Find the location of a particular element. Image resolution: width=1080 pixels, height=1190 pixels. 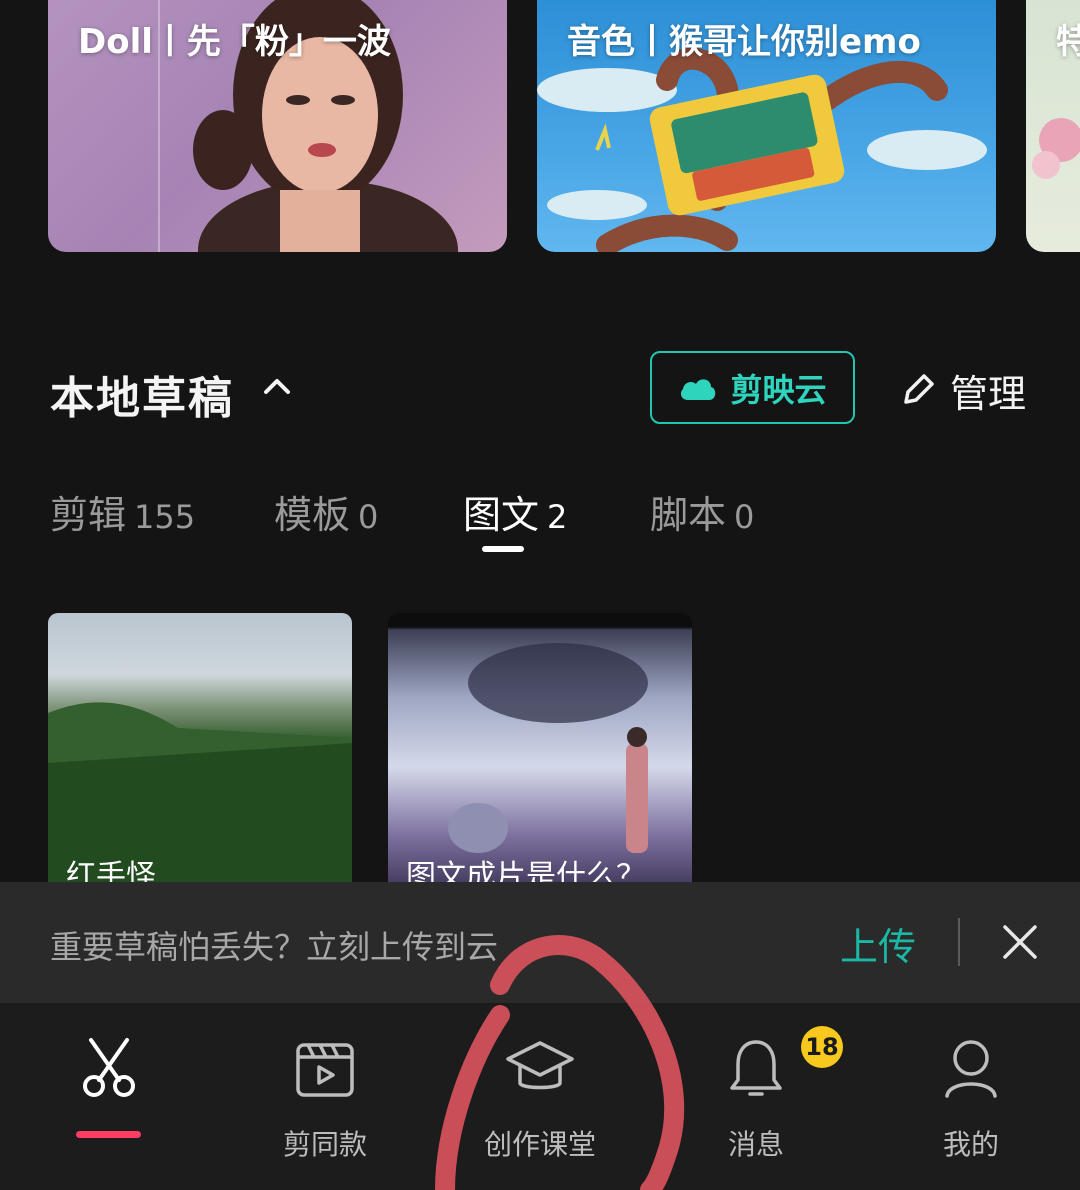

person-icon is located at coordinates (971, 1069).